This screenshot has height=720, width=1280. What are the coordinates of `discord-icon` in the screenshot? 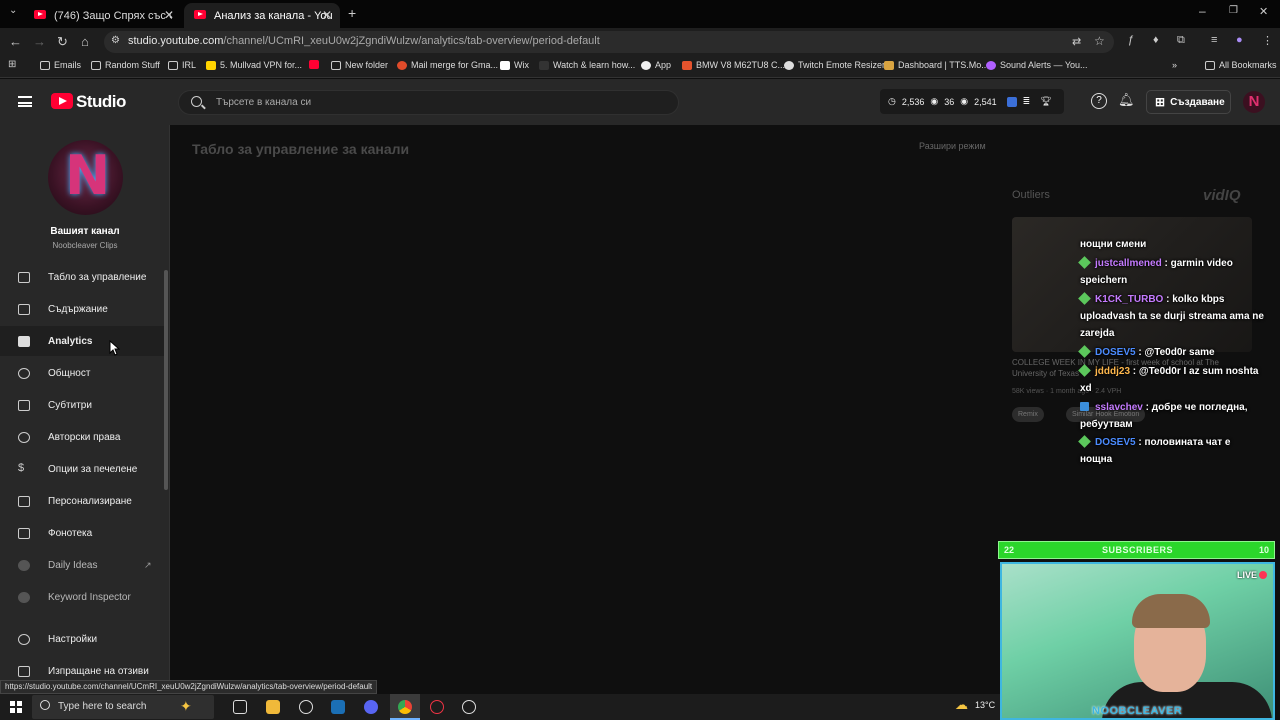 It's located at (371, 707).